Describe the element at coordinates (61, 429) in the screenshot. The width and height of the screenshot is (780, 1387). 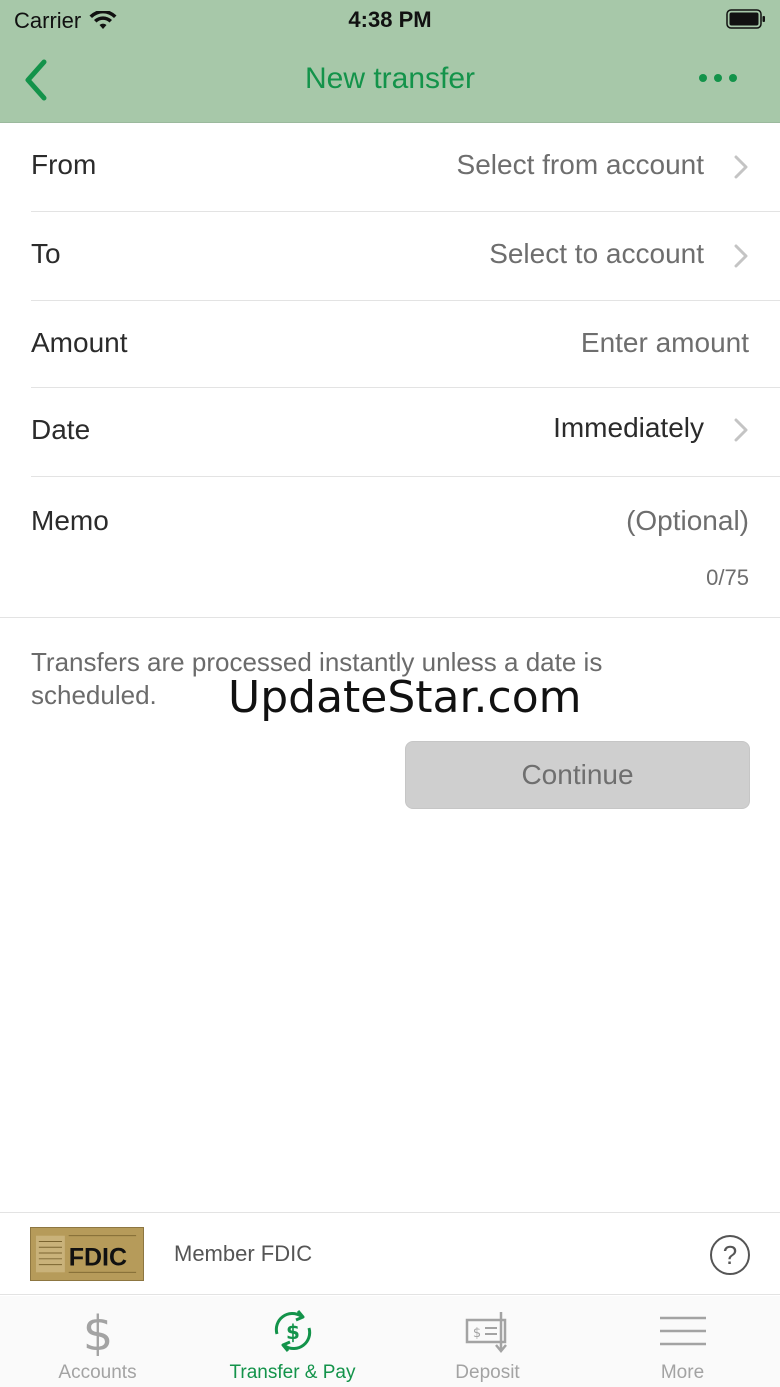
I see `date-label: Date` at that location.